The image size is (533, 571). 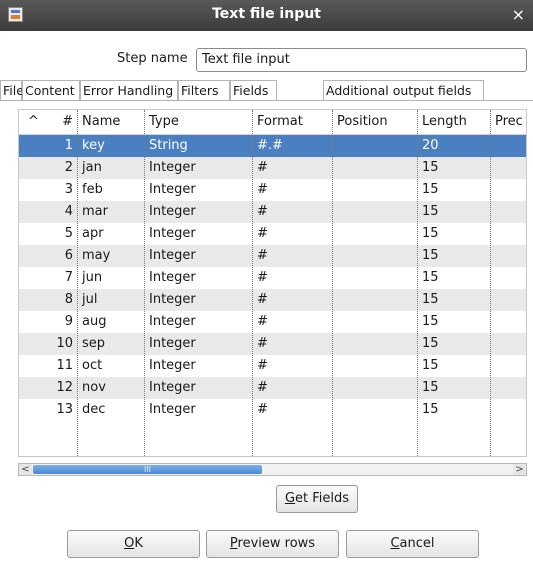 I want to click on cell-num: 3, so click(x=62, y=190).